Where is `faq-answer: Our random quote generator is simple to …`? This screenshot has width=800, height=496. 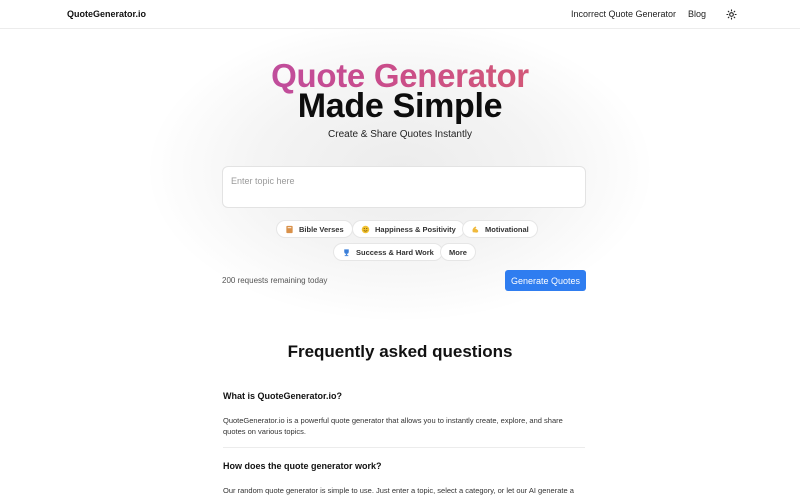 faq-answer: Our random quote generator is simple to … is located at coordinates (398, 490).